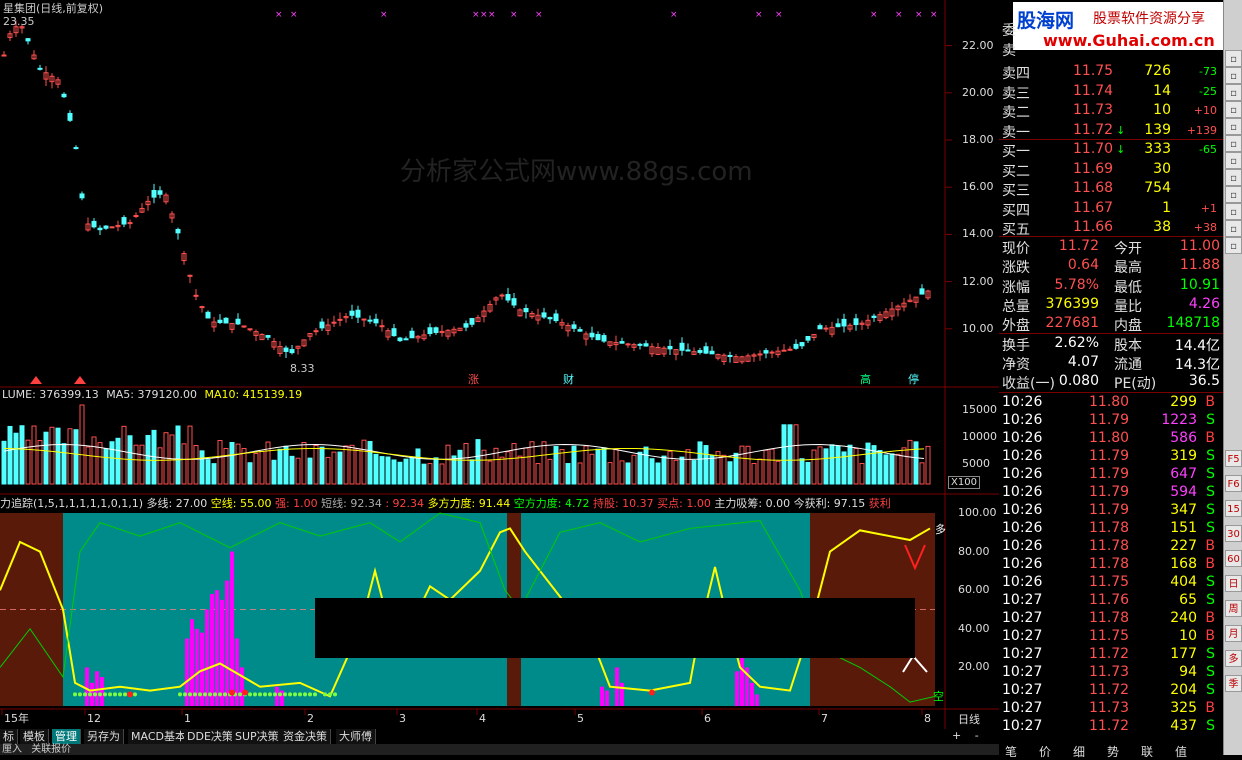 Image resolution: width=1242 pixels, height=760 pixels. Describe the element at coordinates (257, 736) in the screenshot. I see `toolbar-tab: SUP决策` at that location.